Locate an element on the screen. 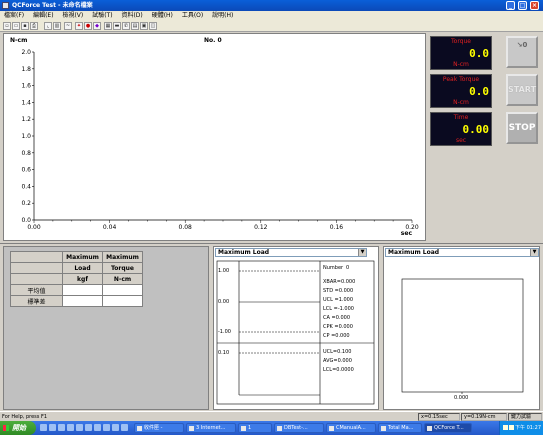  xbar-tick: -1.00 is located at coordinates (224, 332).